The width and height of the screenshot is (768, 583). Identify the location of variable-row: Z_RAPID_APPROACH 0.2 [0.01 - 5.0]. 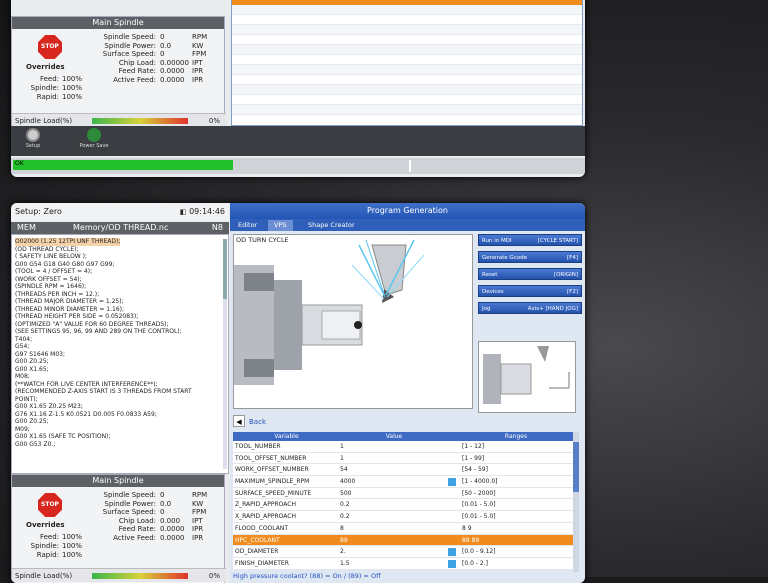
(403, 505).